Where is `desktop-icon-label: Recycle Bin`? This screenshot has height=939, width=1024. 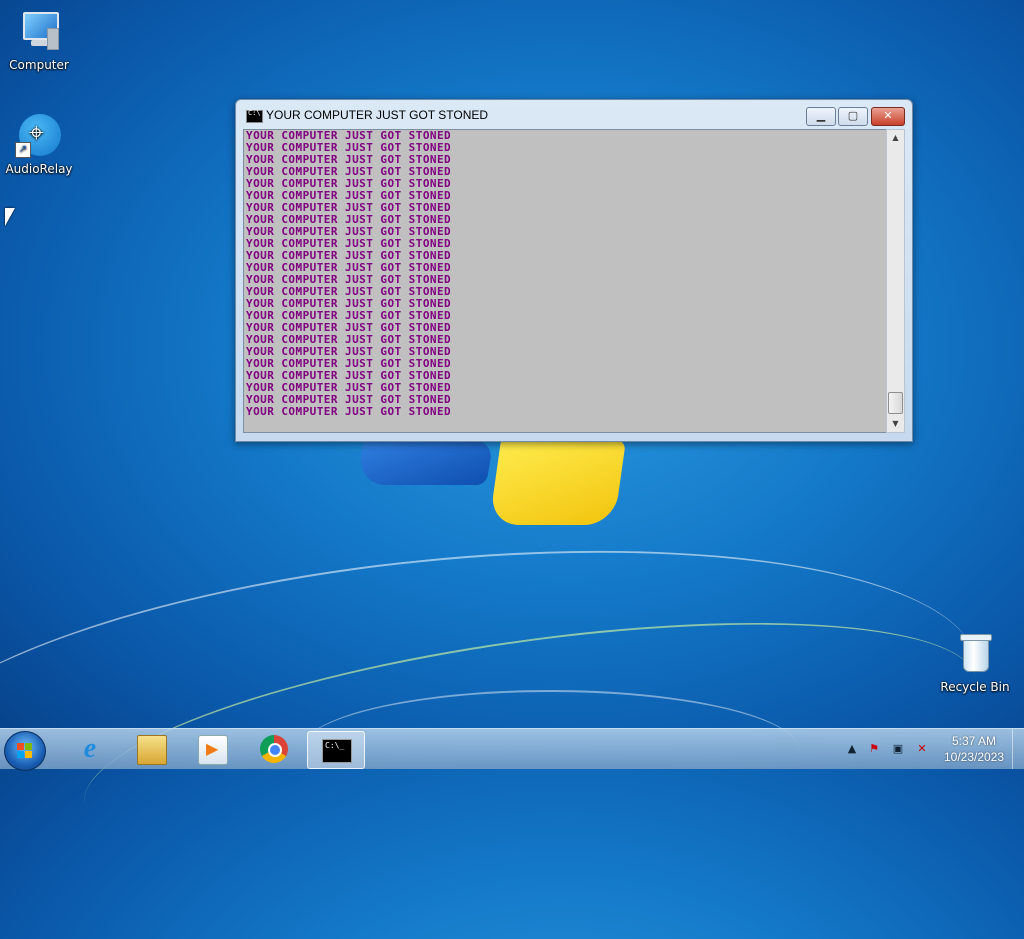
desktop-icon-label: Recycle Bin is located at coordinates (975, 687).